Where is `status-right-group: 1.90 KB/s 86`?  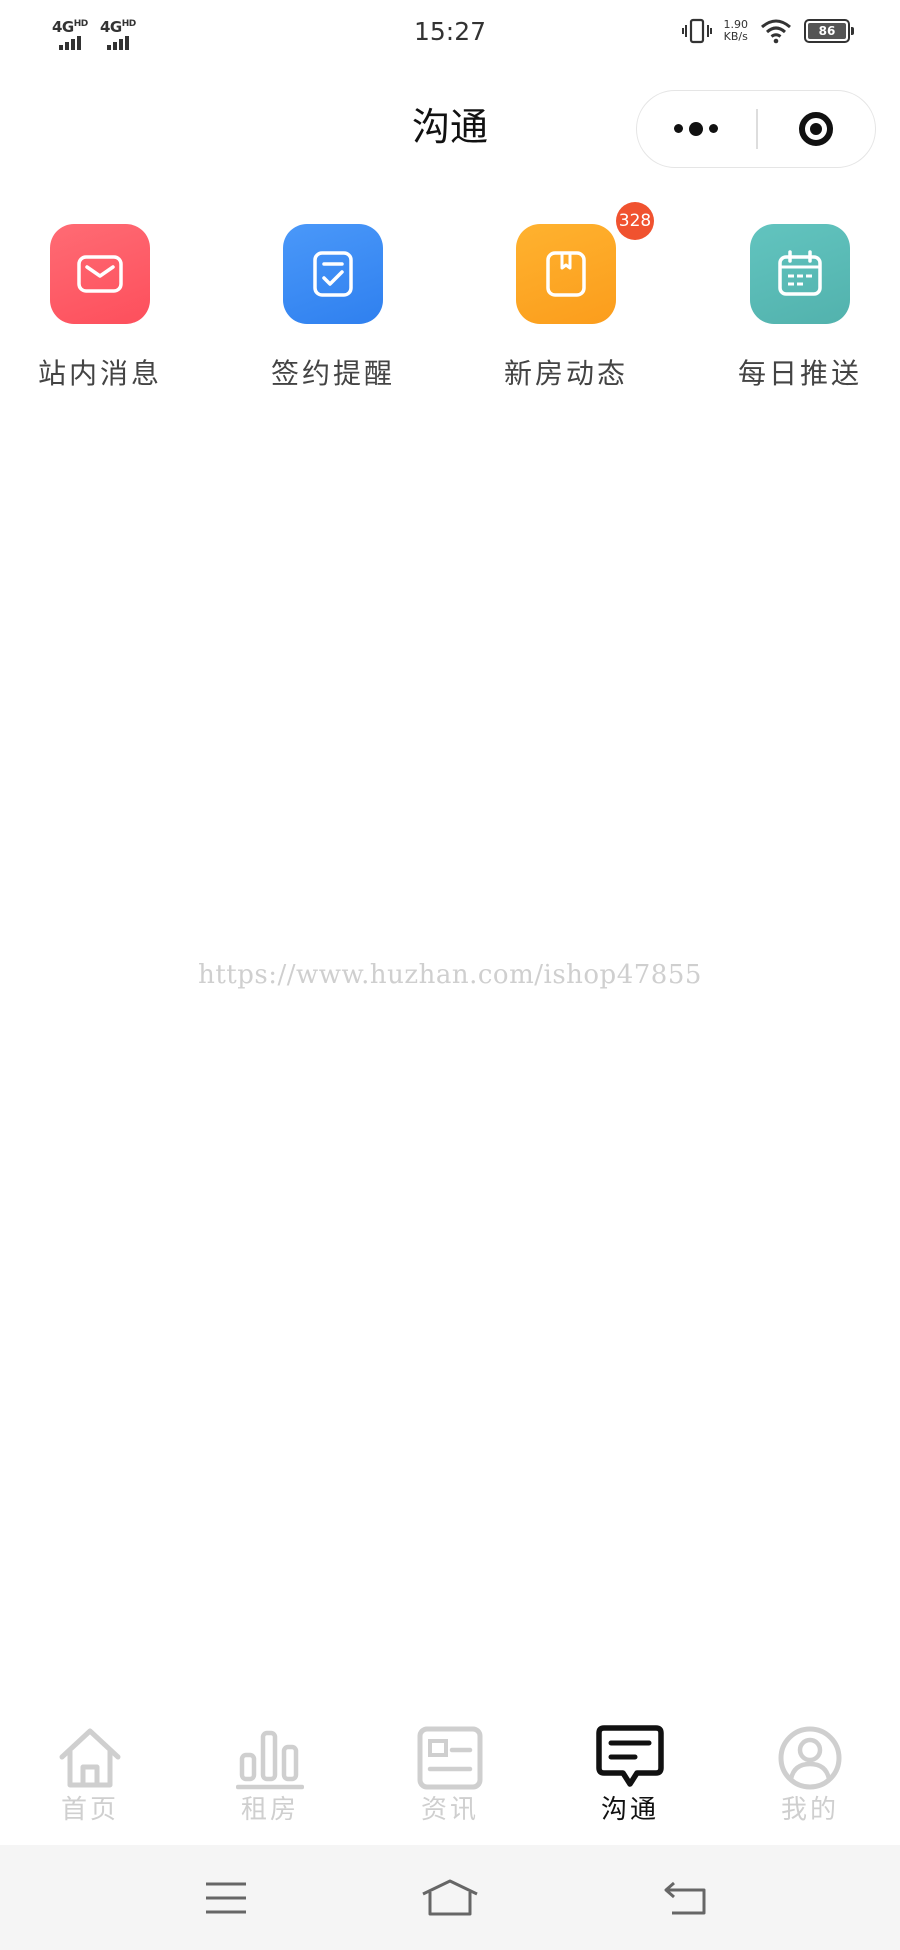 status-right-group: 1.90 KB/s 86 is located at coordinates (767, 31).